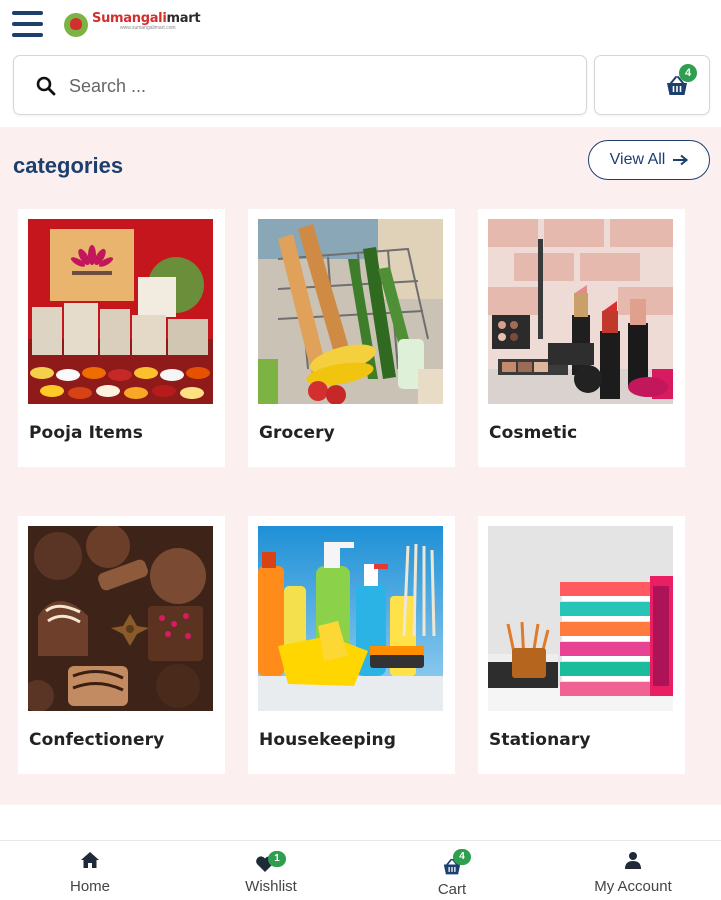  I want to click on category-label: Housekeeping, so click(328, 740).